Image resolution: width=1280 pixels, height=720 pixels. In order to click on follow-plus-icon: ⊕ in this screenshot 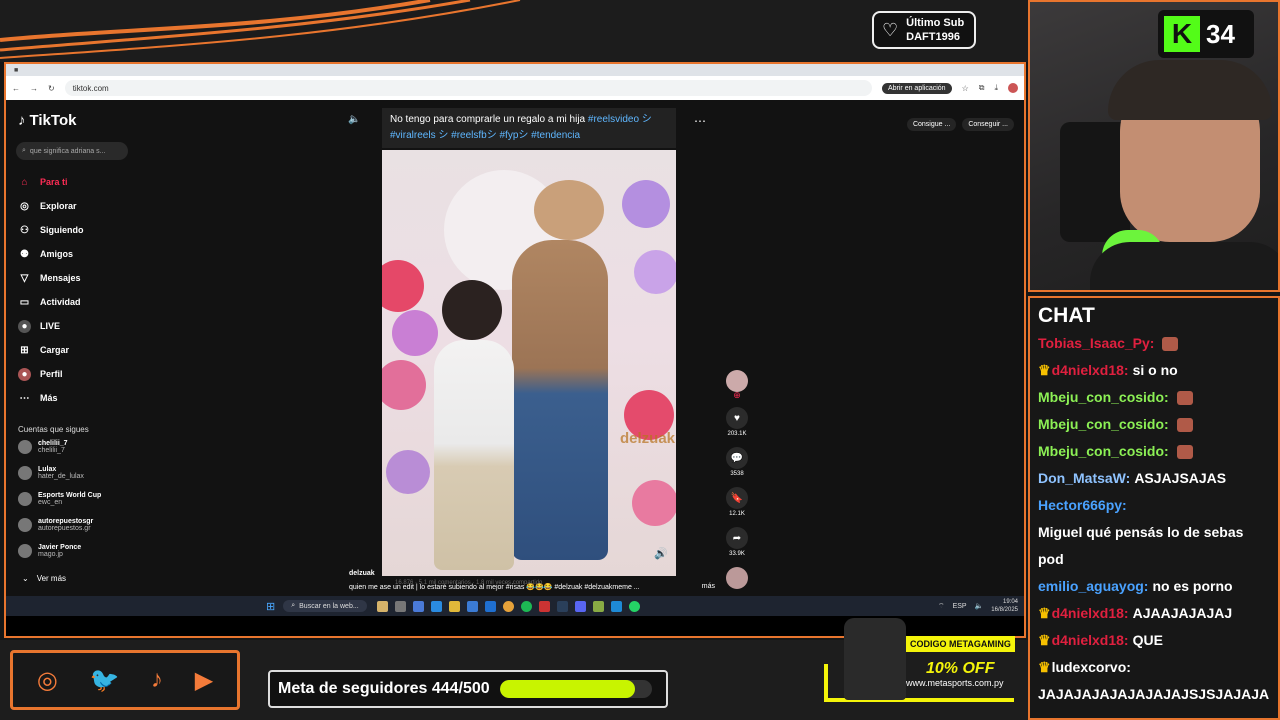, I will do `click(737, 395)`.